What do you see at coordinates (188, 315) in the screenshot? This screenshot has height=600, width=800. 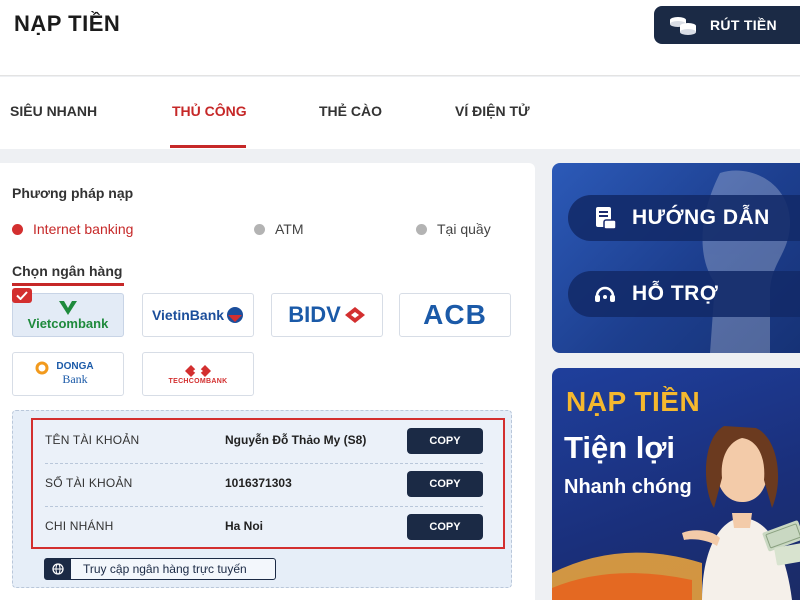 I see `bank-name: VietinBank` at bounding box center [188, 315].